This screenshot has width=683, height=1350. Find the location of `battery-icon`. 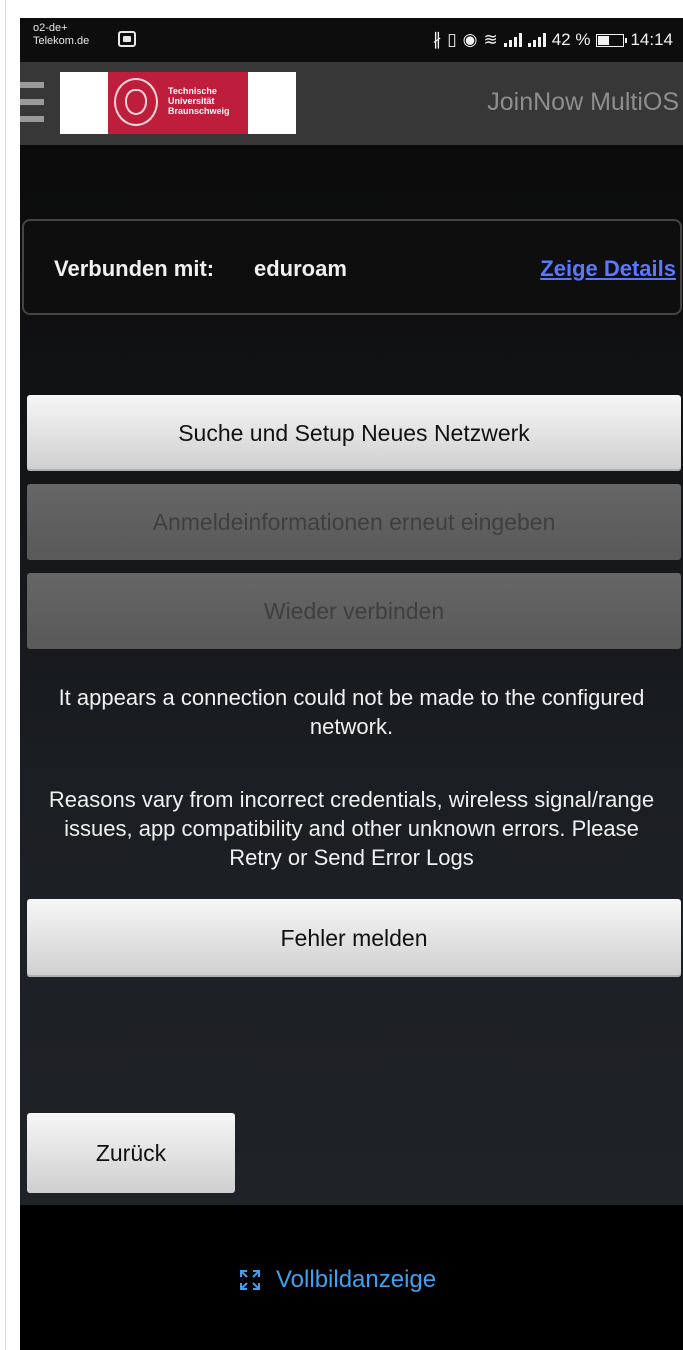

battery-icon is located at coordinates (612, 40).